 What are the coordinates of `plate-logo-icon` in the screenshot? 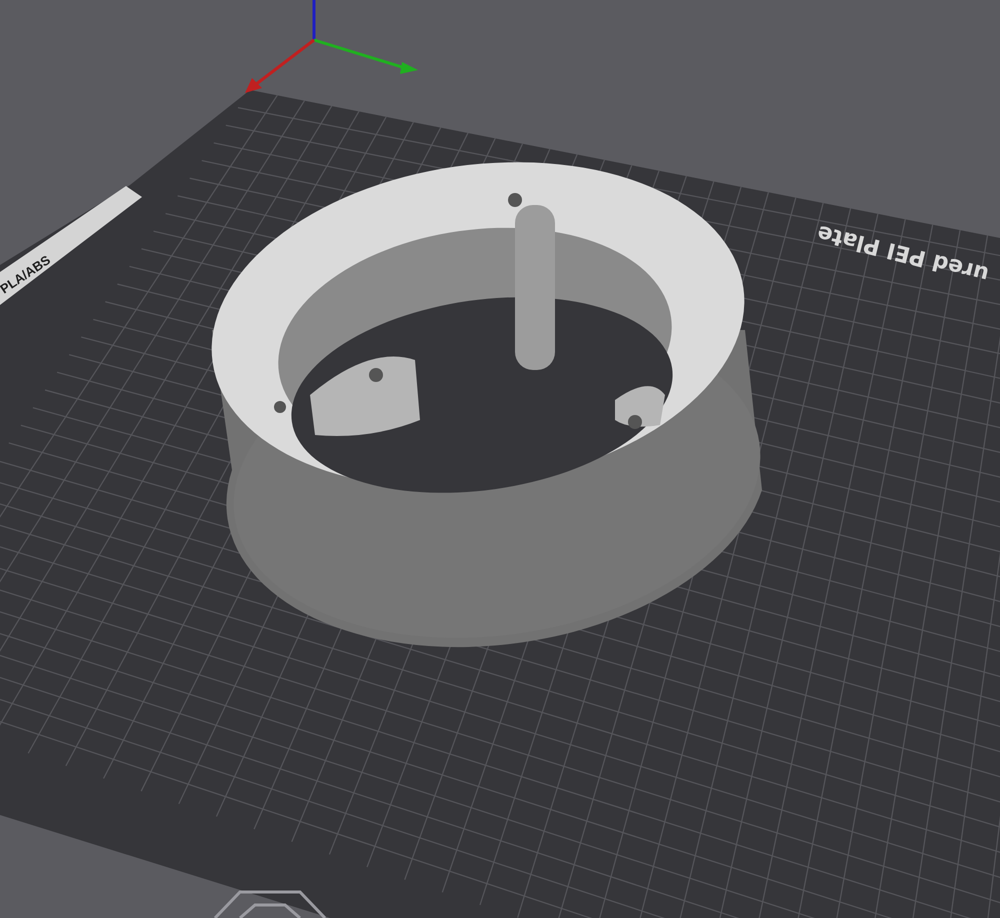 It's located at (270, 904).